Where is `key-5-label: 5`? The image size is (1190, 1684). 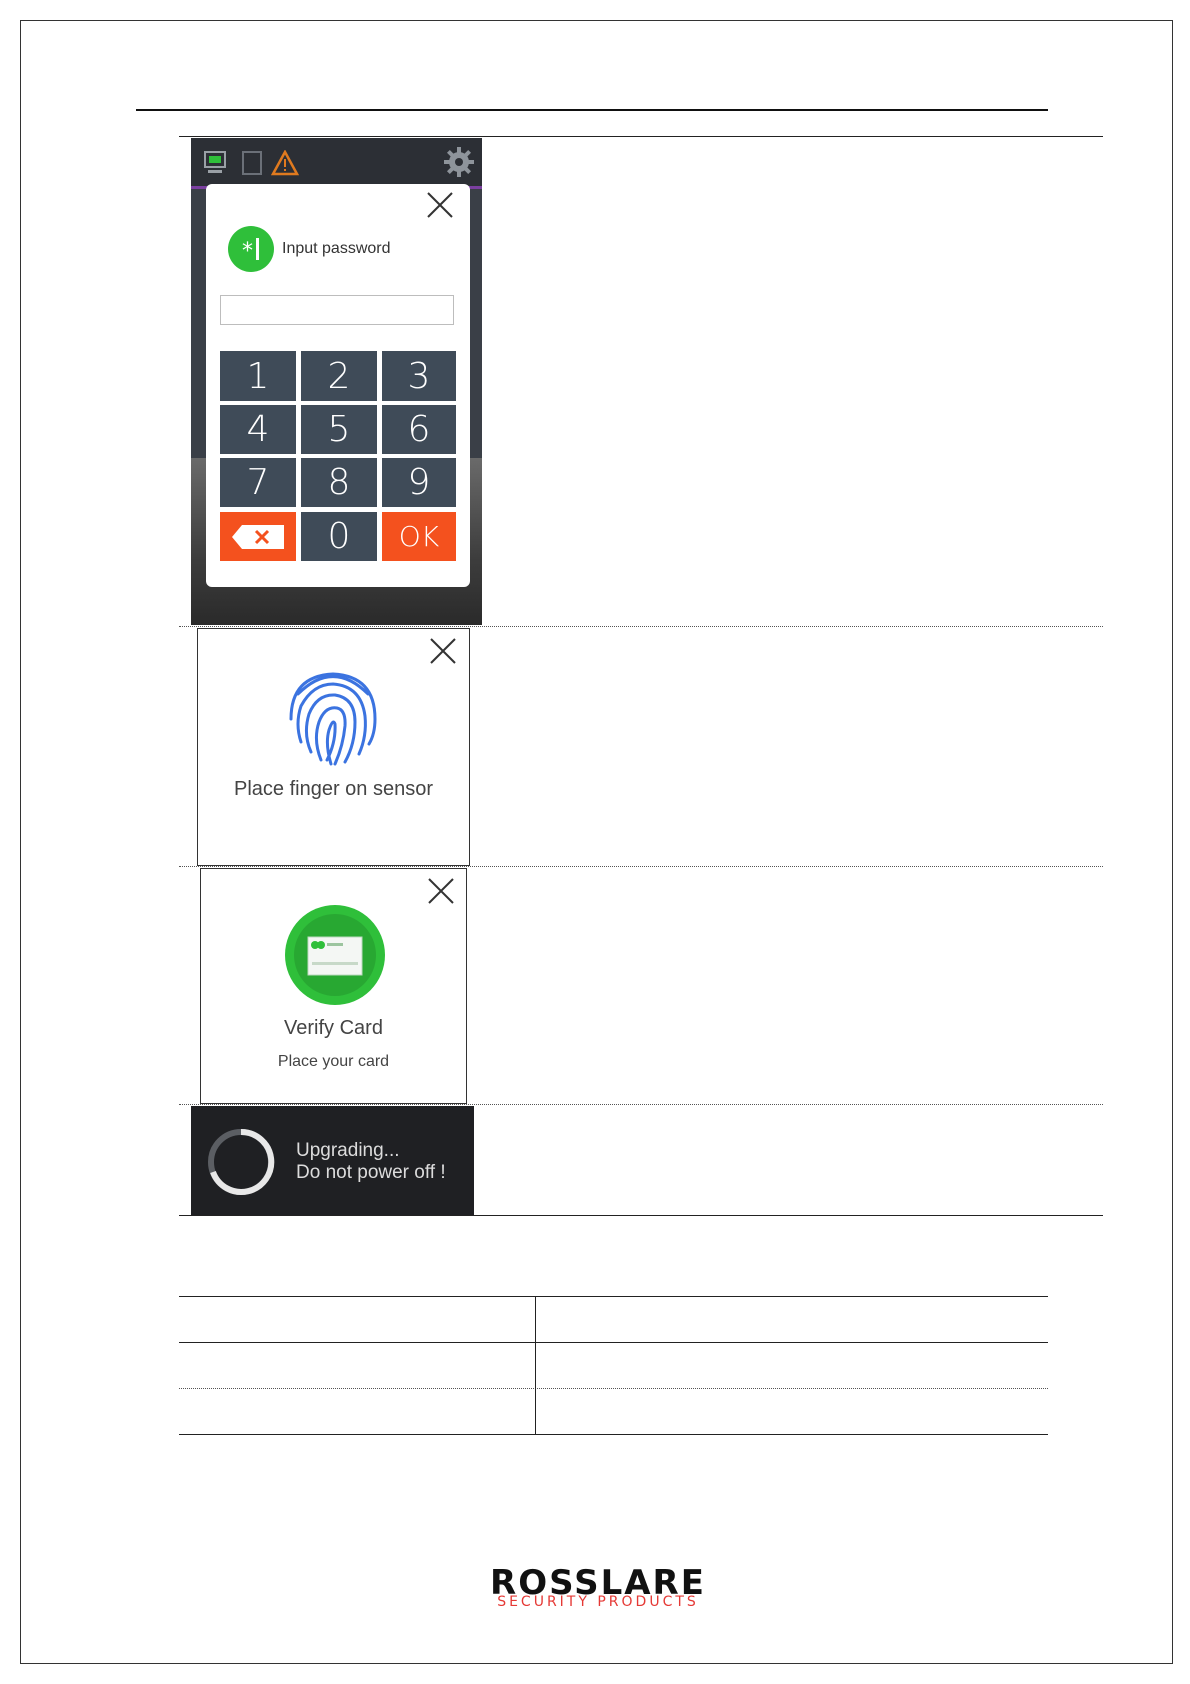 key-5-label: 5 is located at coordinates (339, 429).